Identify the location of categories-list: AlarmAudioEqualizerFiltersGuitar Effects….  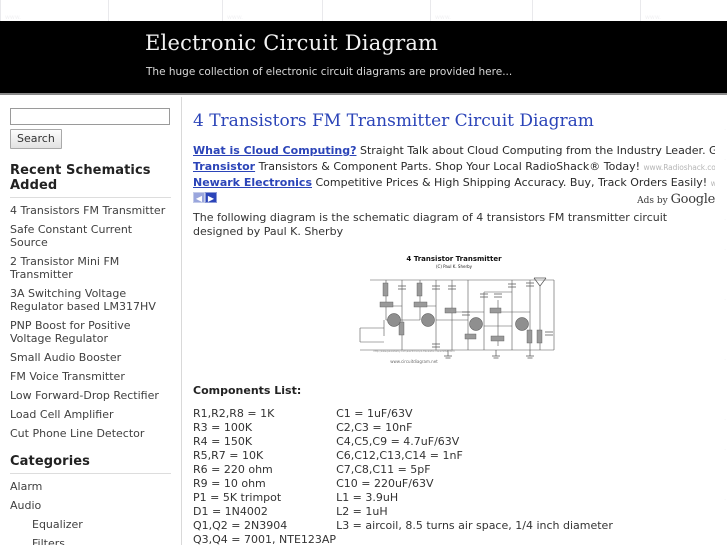
(90, 512).